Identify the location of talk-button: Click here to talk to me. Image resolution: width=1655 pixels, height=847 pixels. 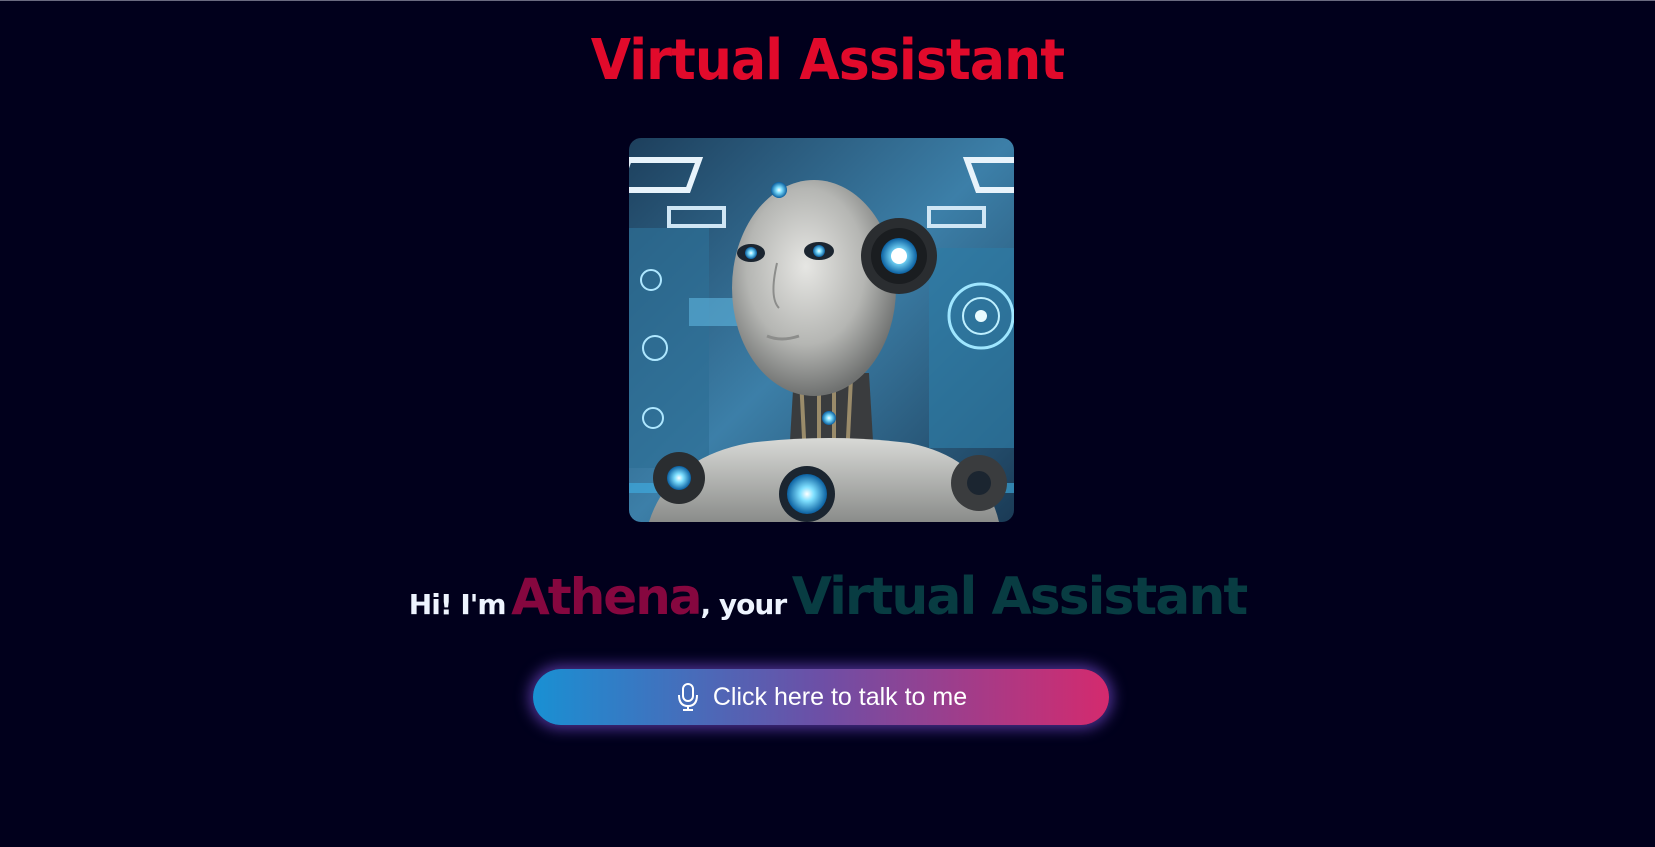
(821, 697).